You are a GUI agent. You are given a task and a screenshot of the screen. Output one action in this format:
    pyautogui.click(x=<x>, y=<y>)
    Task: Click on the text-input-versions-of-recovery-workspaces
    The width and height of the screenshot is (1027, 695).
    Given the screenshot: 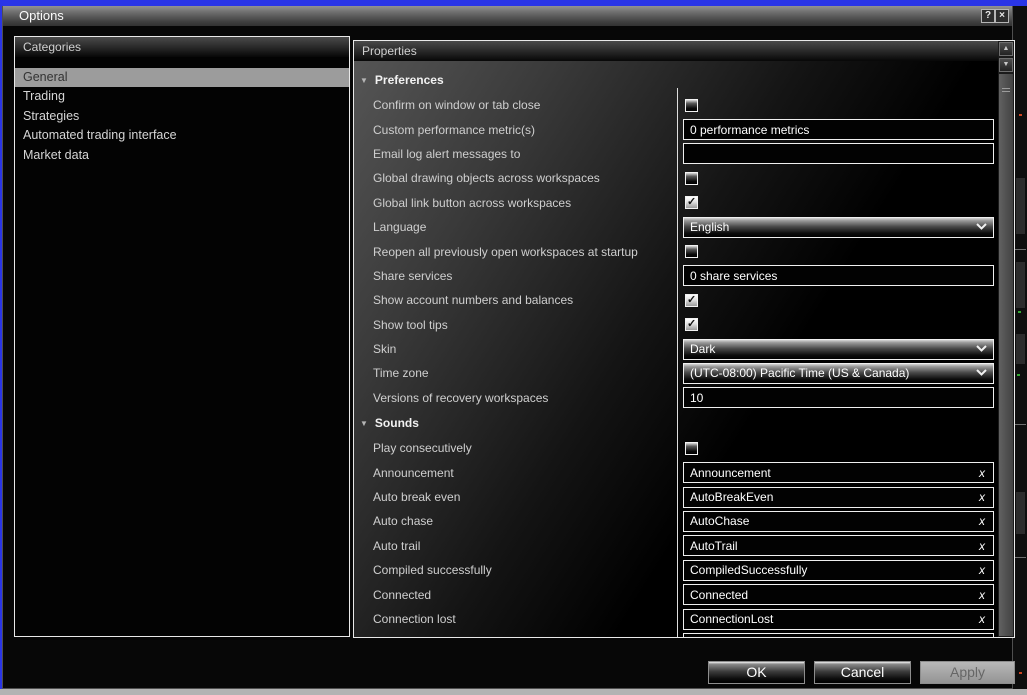 What is the action you would take?
    pyautogui.click(x=838, y=398)
    